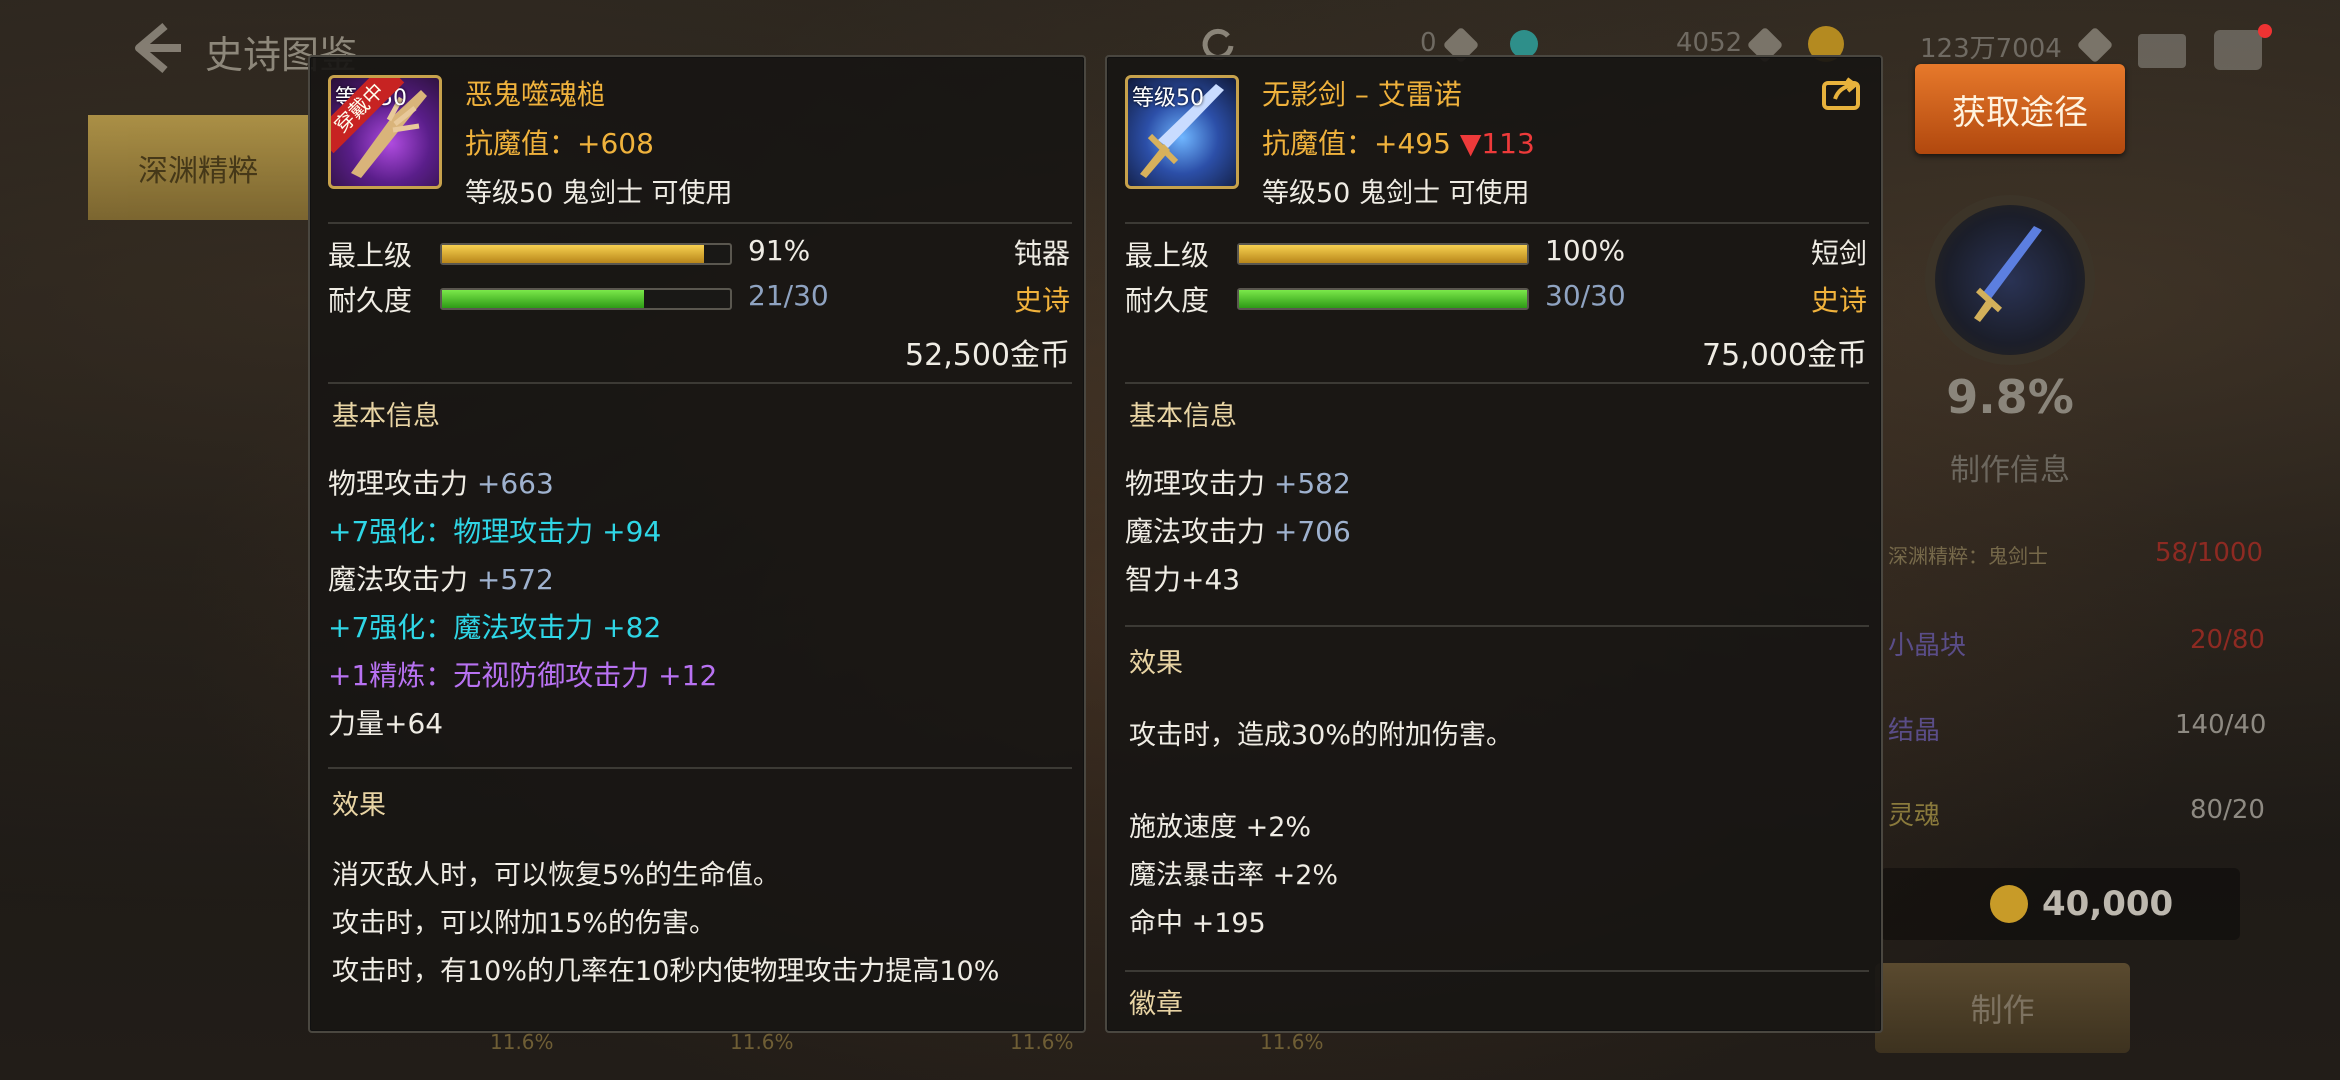 This screenshot has height=1080, width=2340. I want to click on stat-line: 力量+64, so click(386, 723).